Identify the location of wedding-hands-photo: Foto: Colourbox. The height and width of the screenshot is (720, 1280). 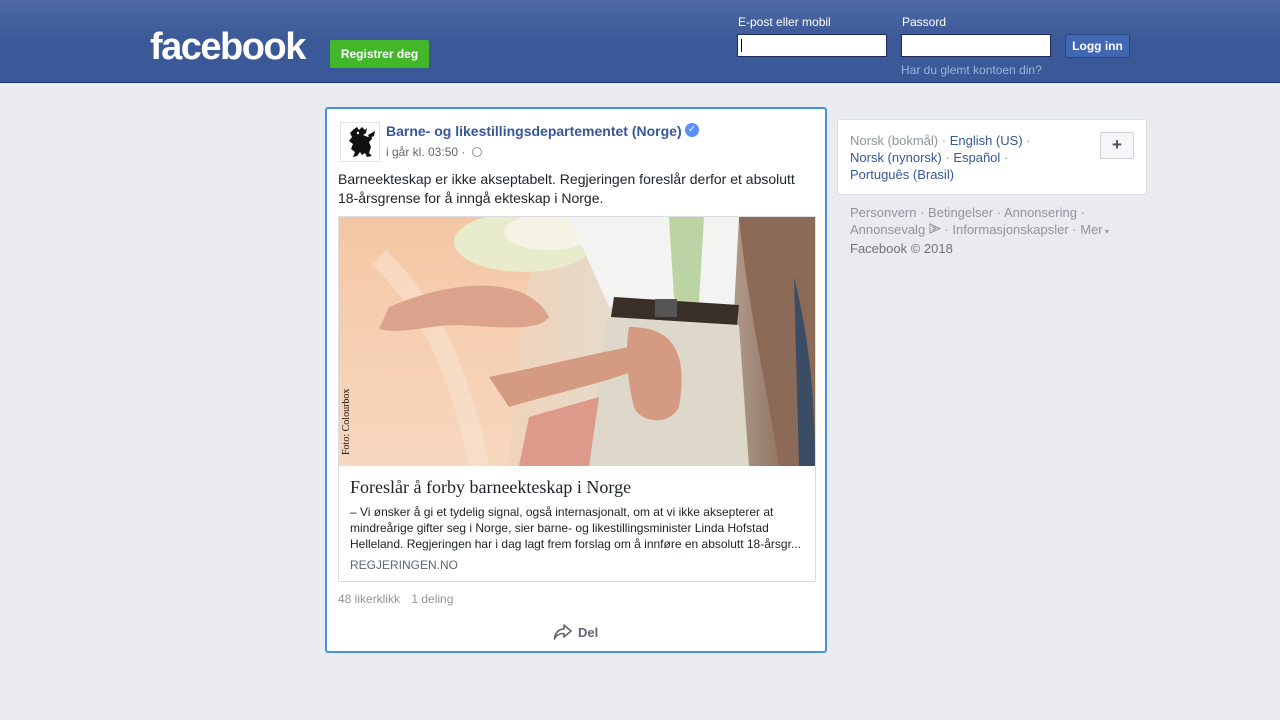
(577, 341).